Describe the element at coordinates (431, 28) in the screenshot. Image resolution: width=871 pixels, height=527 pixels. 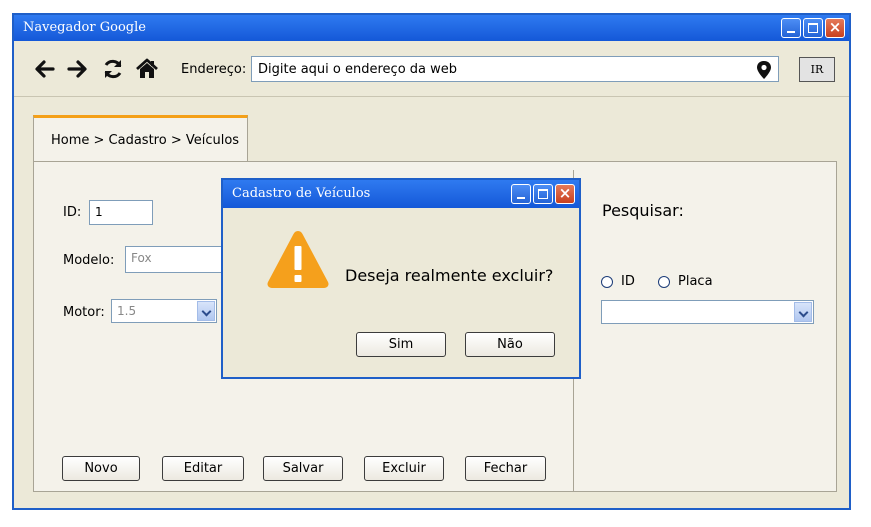
I see `window-titlebar: Navegador Google ×` at that location.